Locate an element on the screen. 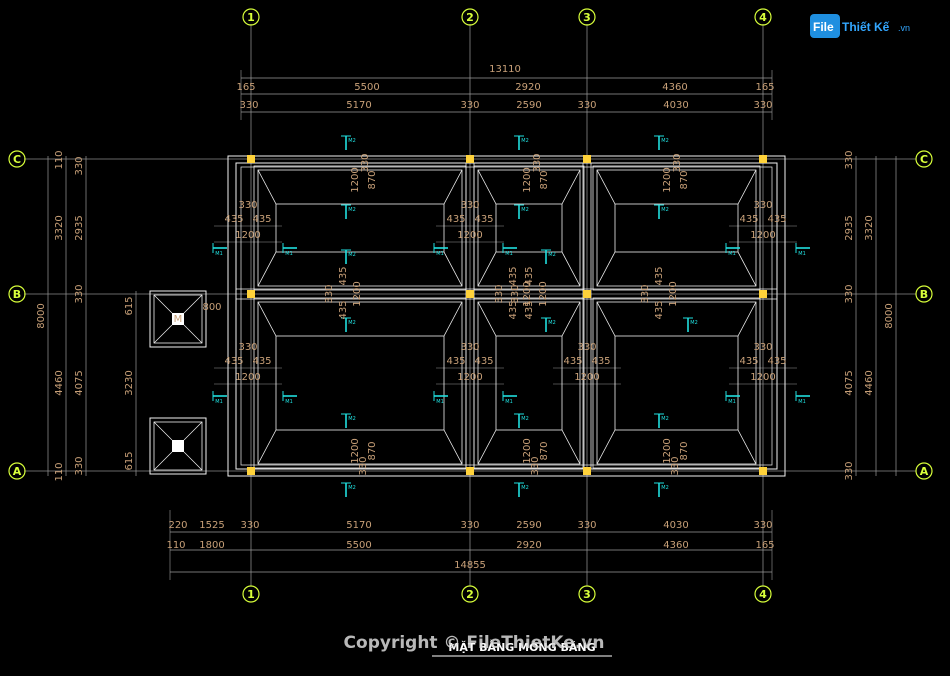 The height and width of the screenshot is (676, 950). dim-bottom-row1: 330 is located at coordinates (586, 525).